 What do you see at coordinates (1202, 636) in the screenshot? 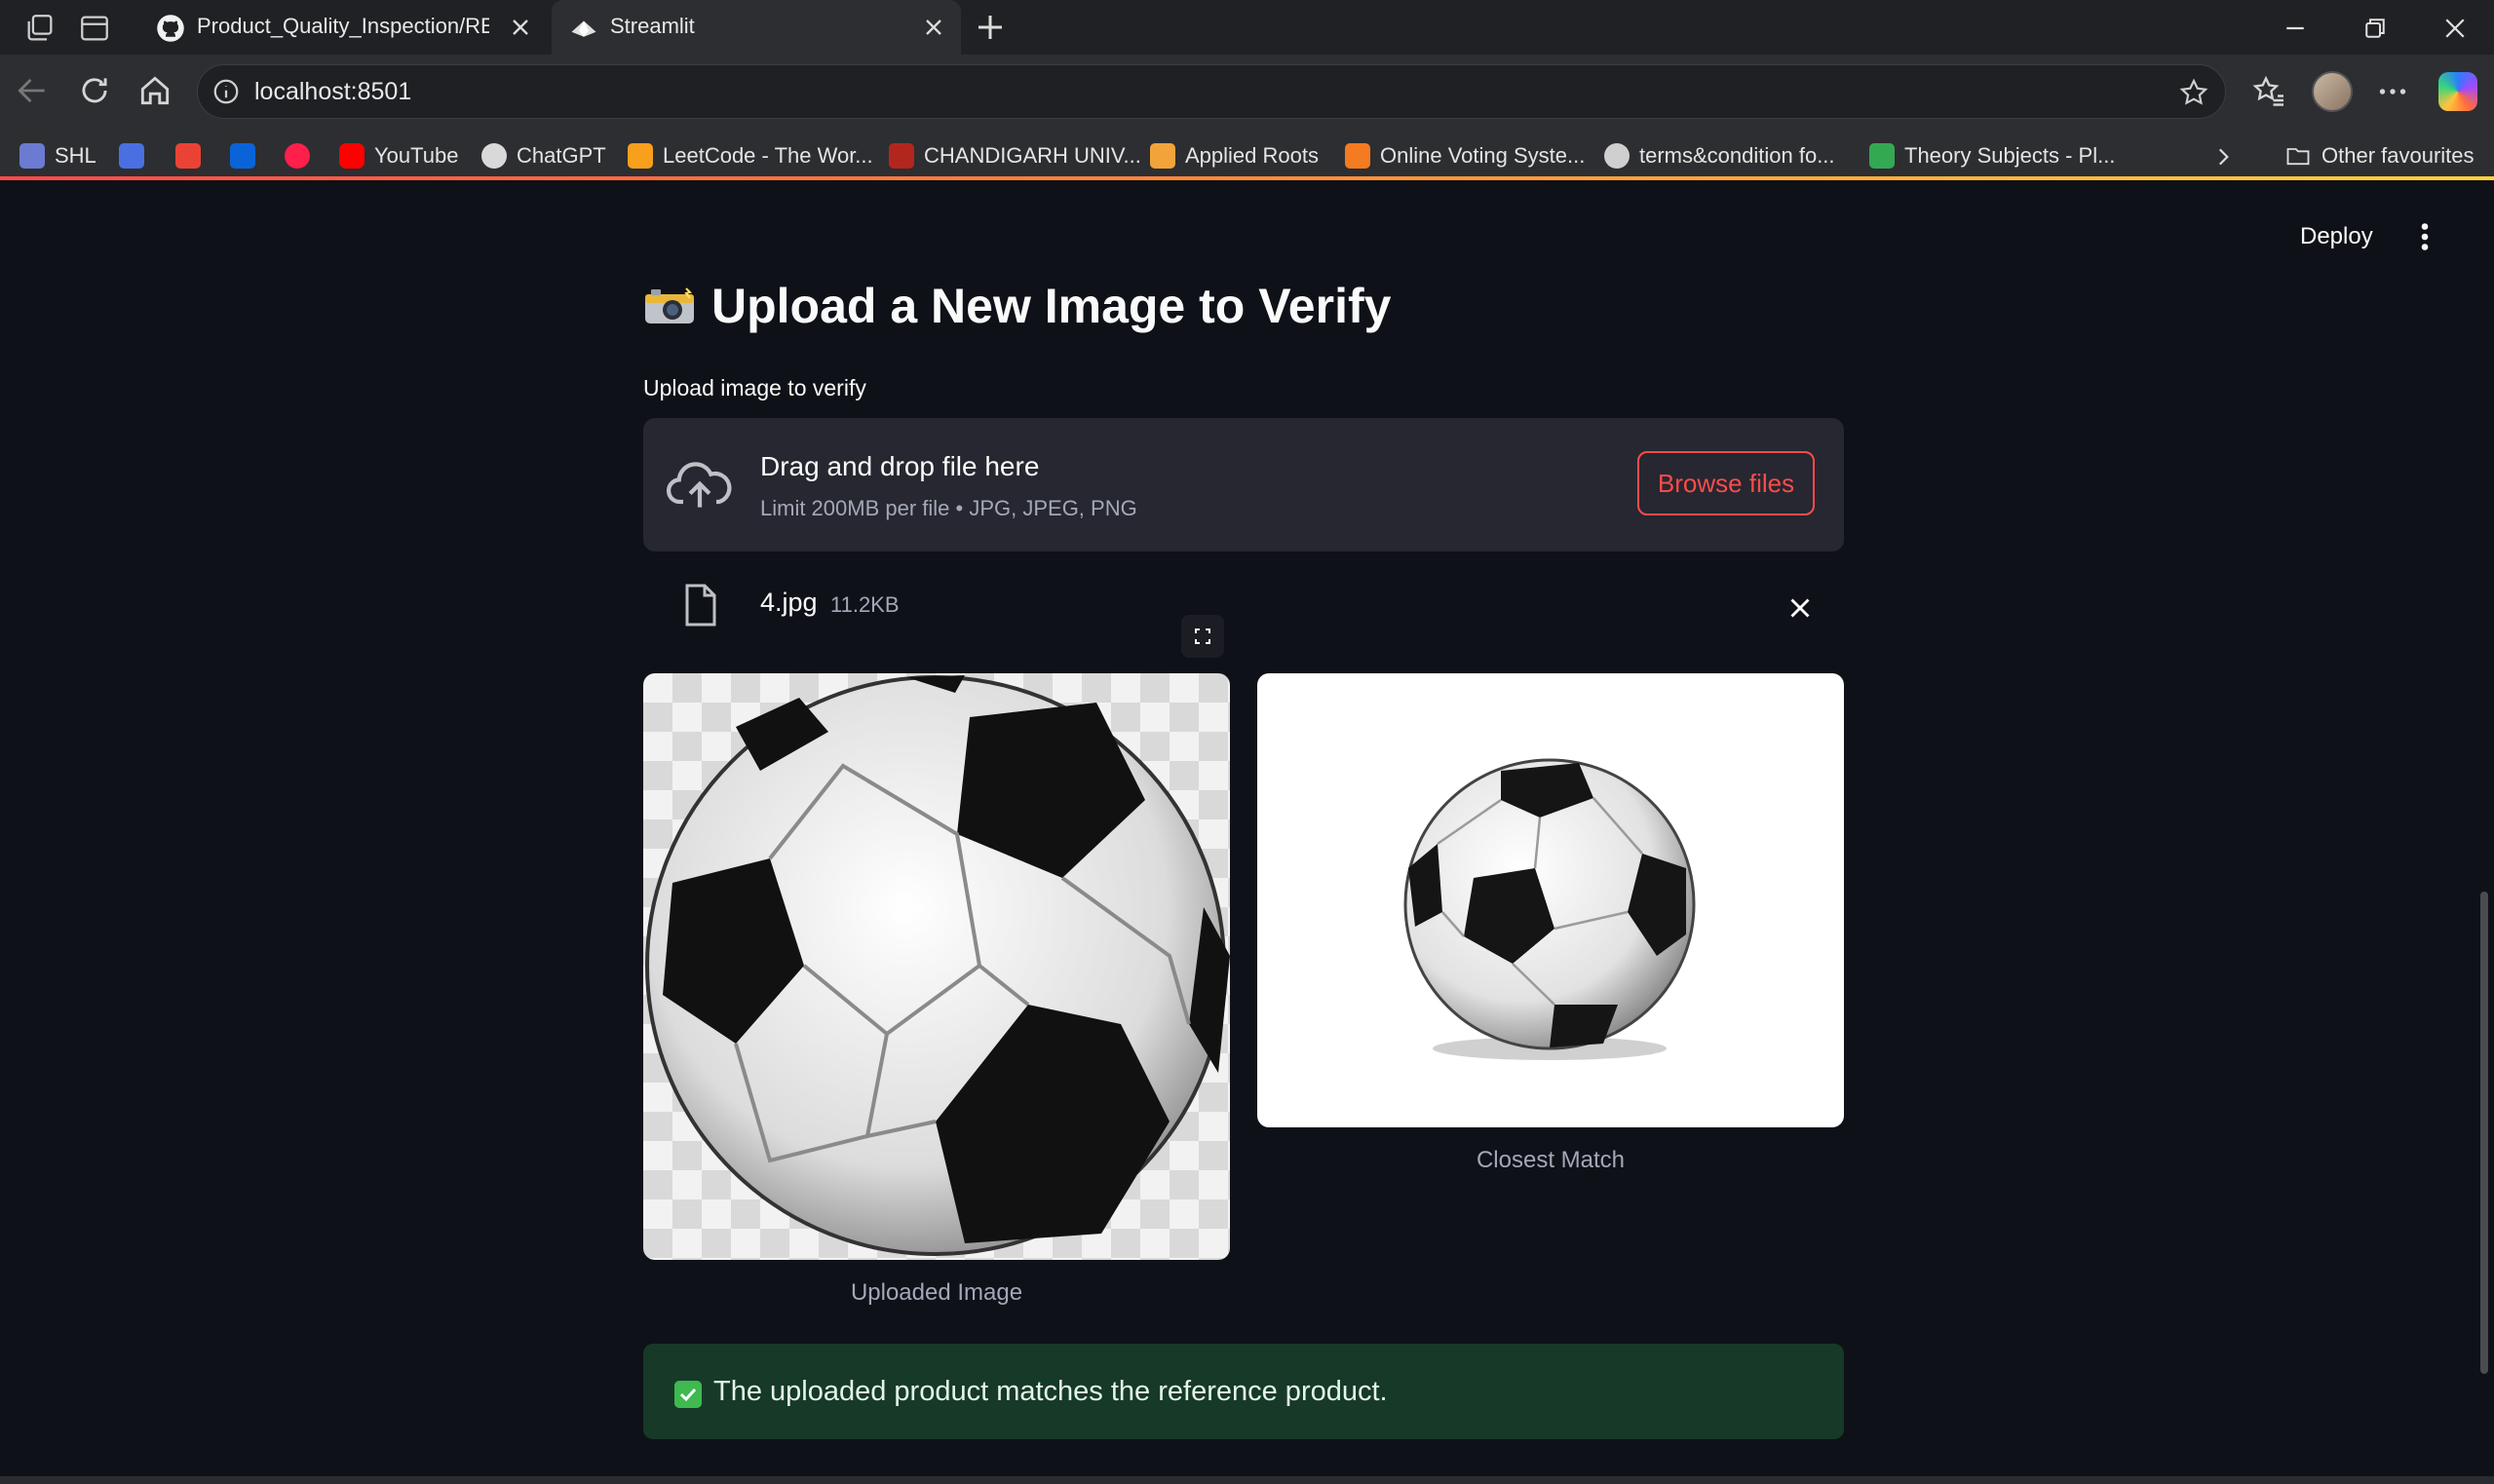
I see `fullscreen-icon` at bounding box center [1202, 636].